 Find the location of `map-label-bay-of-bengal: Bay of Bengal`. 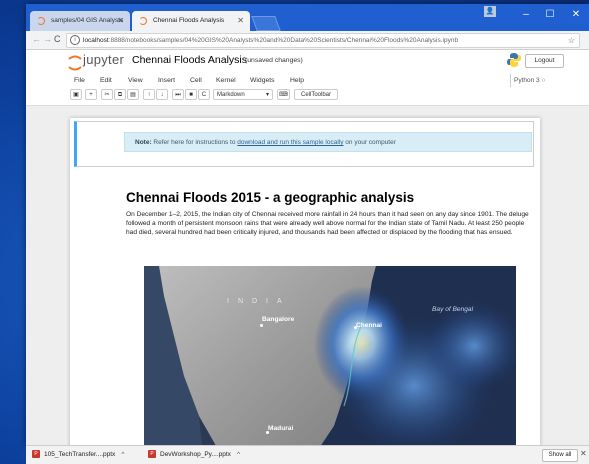

map-label-bay-of-bengal: Bay of Bengal is located at coordinates (453, 309).